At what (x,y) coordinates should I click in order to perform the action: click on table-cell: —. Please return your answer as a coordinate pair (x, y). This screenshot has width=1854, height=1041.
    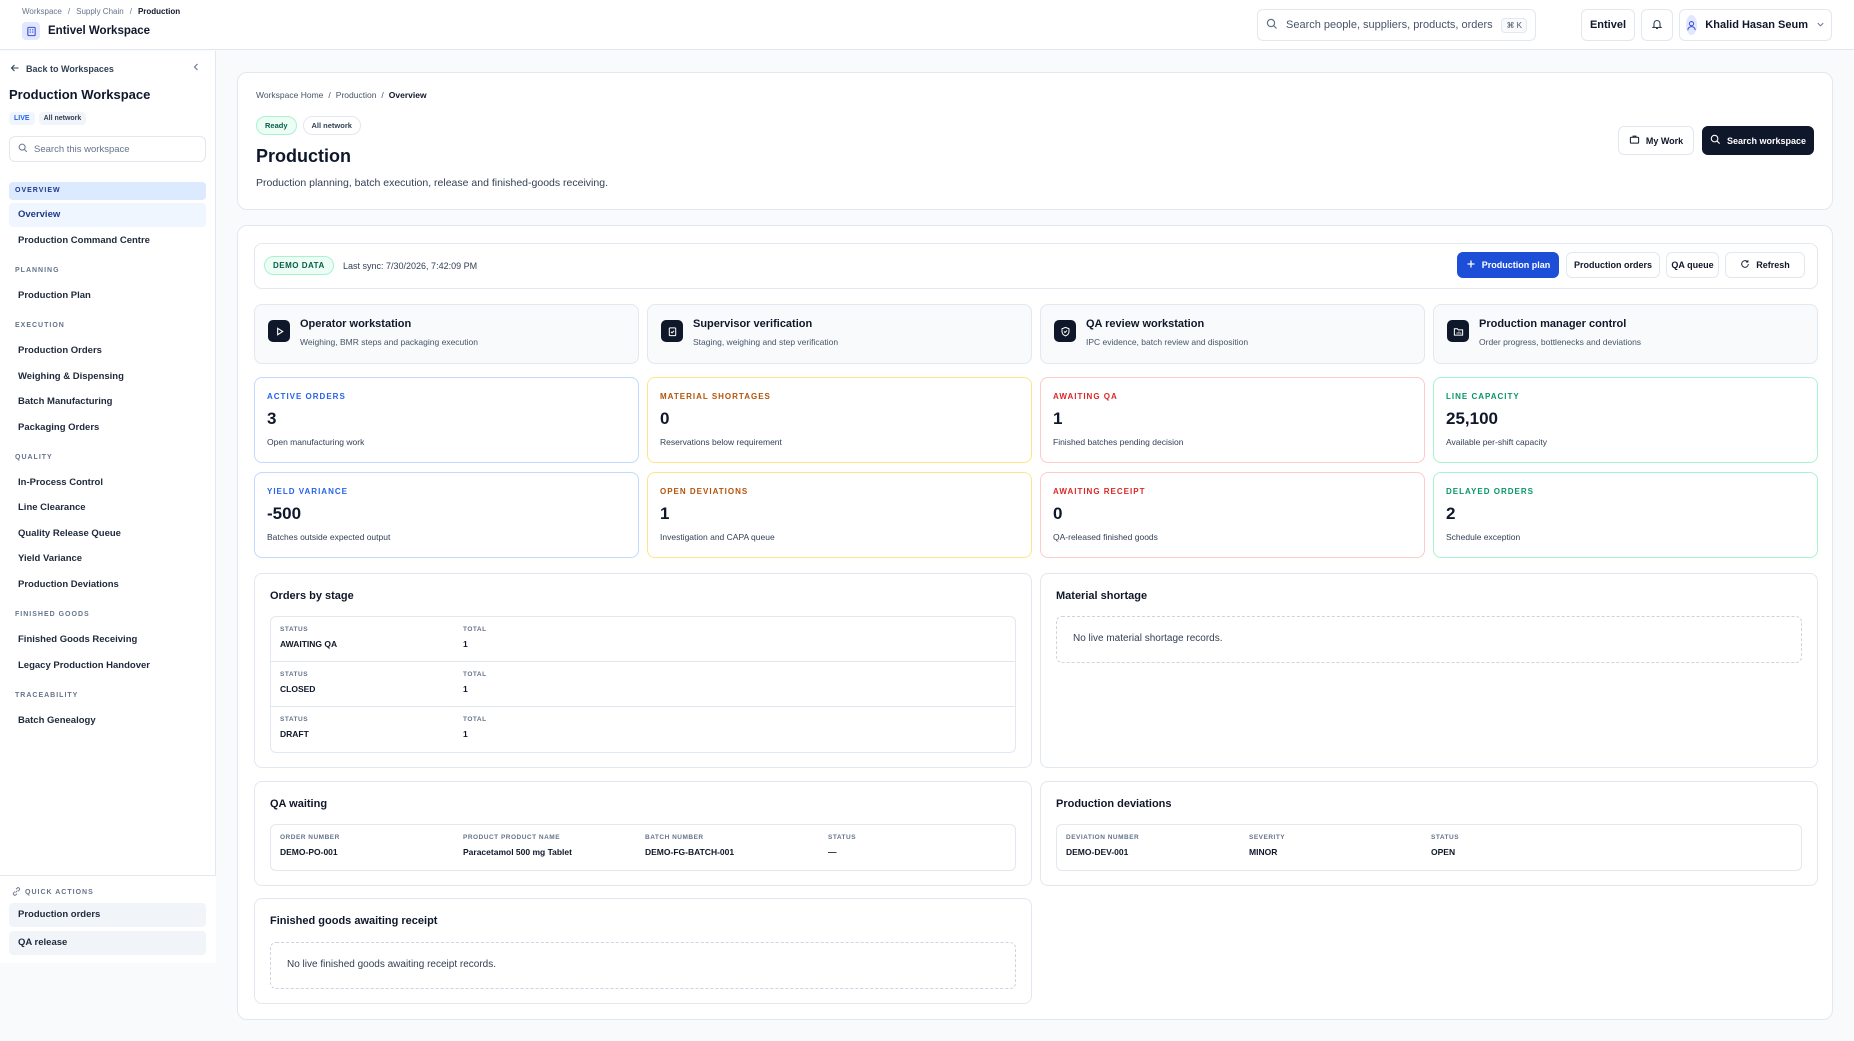
    Looking at the image, I should click on (832, 852).